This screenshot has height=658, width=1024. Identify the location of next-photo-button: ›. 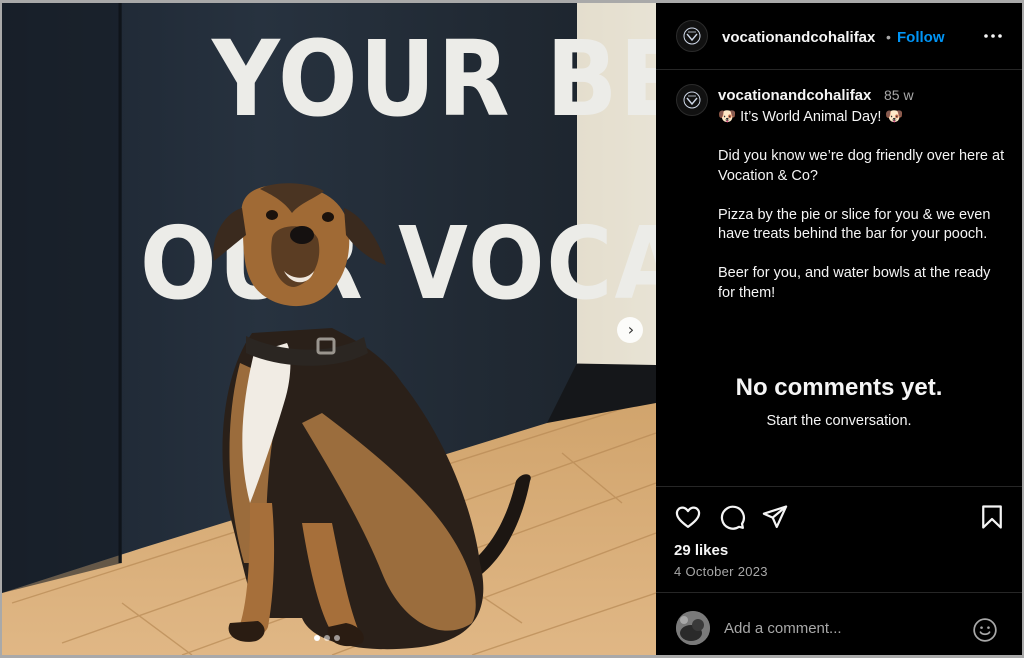
(630, 330).